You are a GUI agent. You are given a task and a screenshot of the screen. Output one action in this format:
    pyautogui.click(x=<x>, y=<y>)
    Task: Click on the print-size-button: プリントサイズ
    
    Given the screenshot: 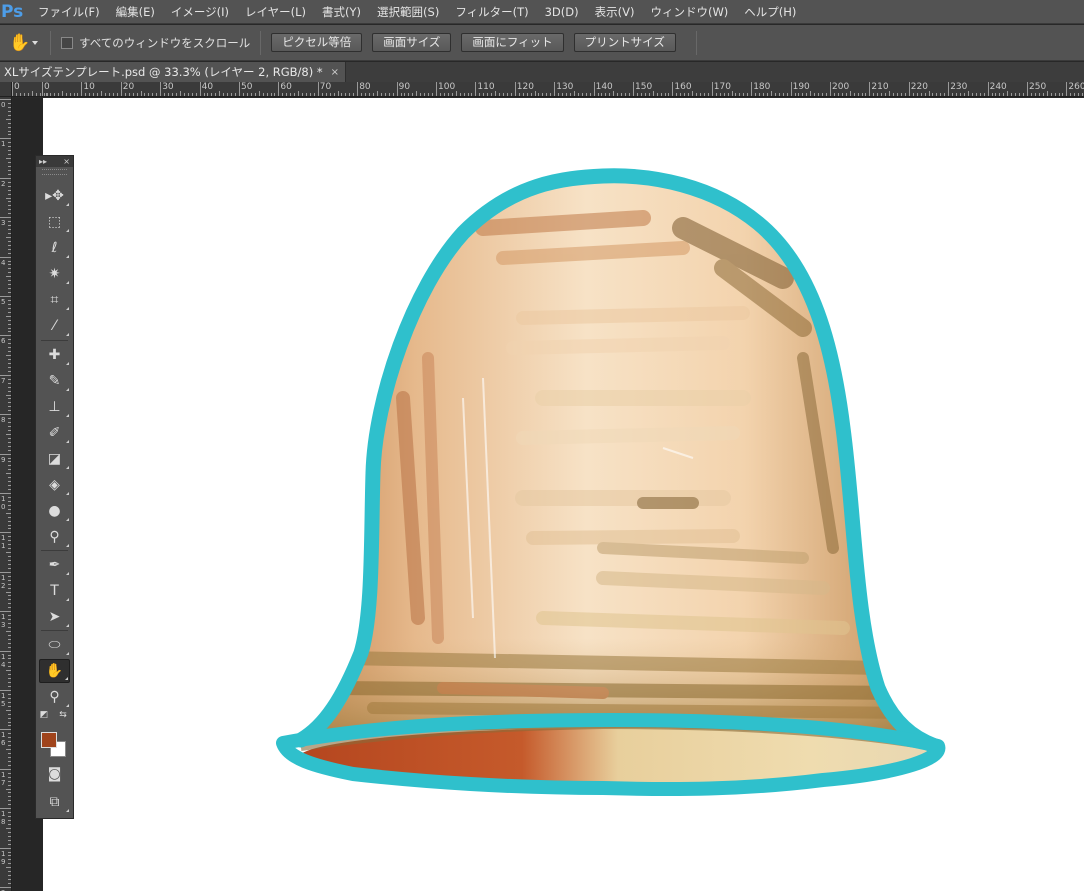 What is the action you would take?
    pyautogui.click(x=624, y=42)
    